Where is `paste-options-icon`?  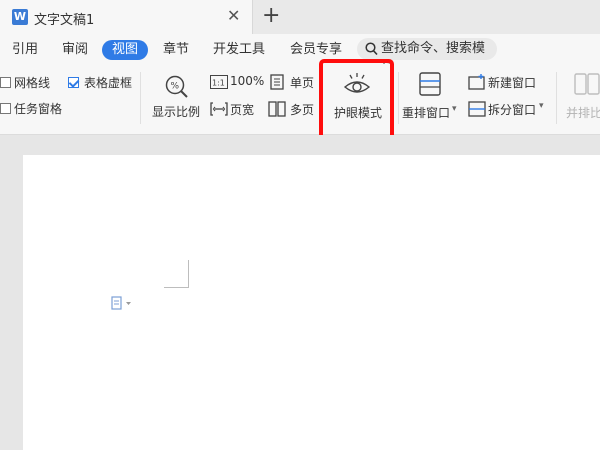
paste-options-icon is located at coordinates (122, 304).